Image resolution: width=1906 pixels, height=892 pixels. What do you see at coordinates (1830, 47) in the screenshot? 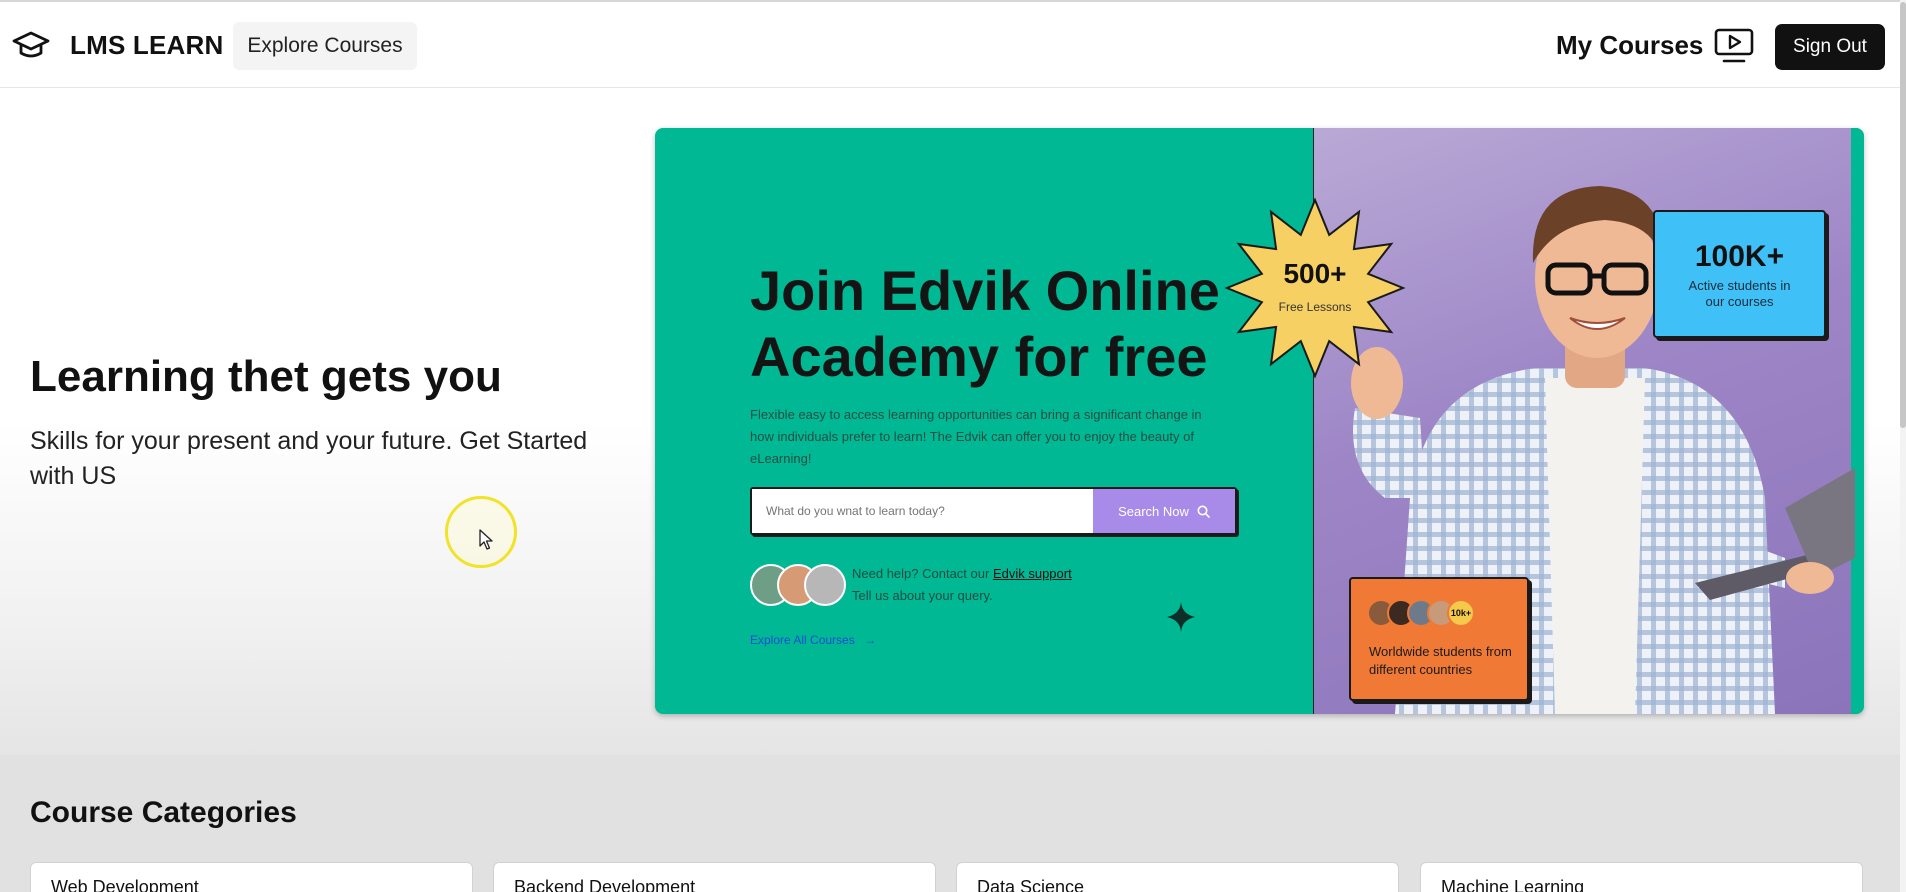
I see `sign-out-button: Sign Out` at bounding box center [1830, 47].